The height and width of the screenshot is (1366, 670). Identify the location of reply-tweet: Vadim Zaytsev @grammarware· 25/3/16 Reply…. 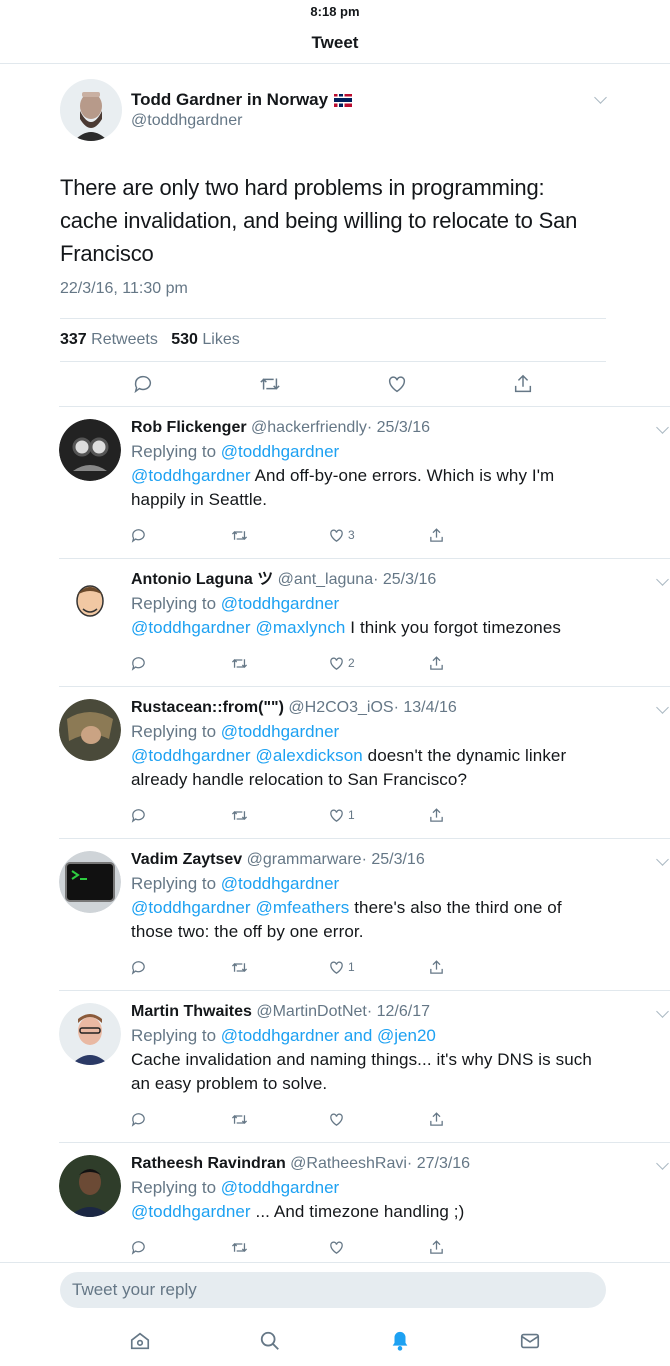
(364, 914).